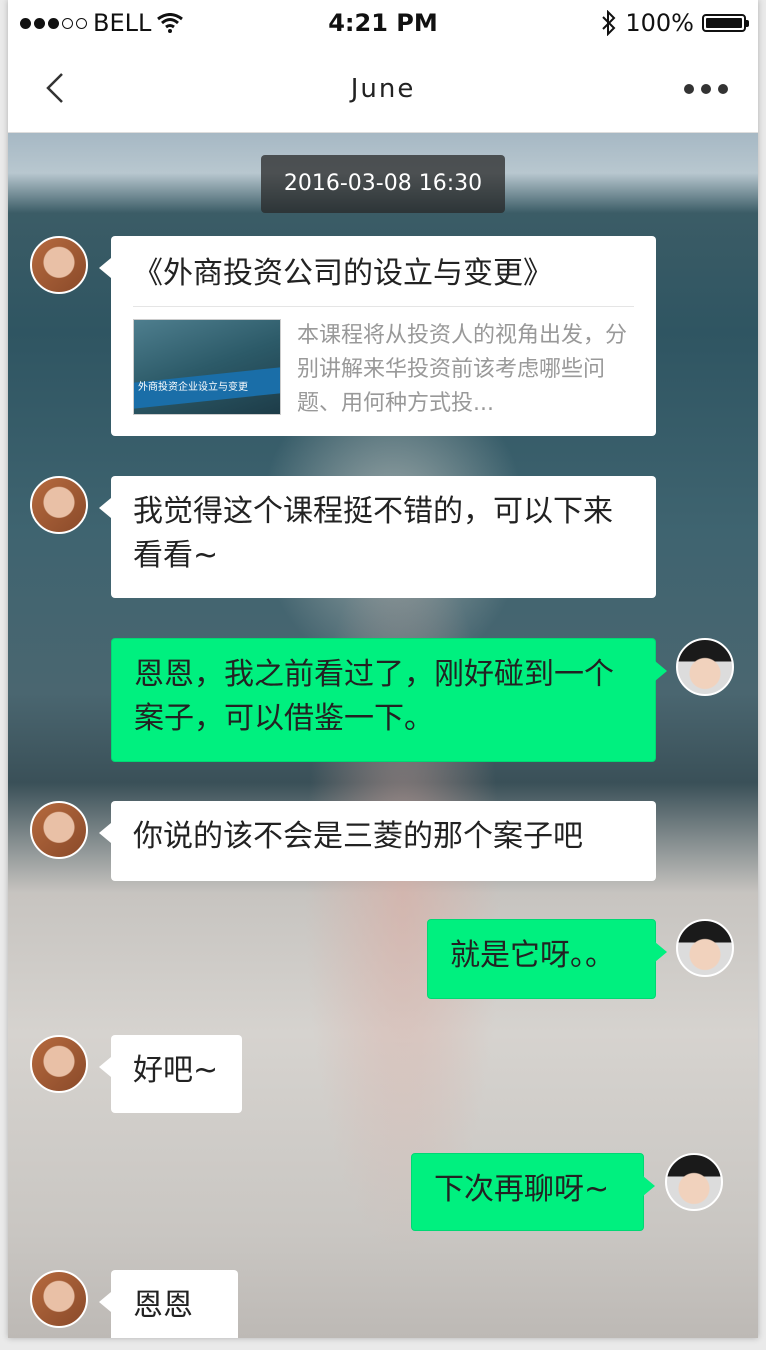  Describe the element at coordinates (725, 23) in the screenshot. I see `battery-icon` at that location.